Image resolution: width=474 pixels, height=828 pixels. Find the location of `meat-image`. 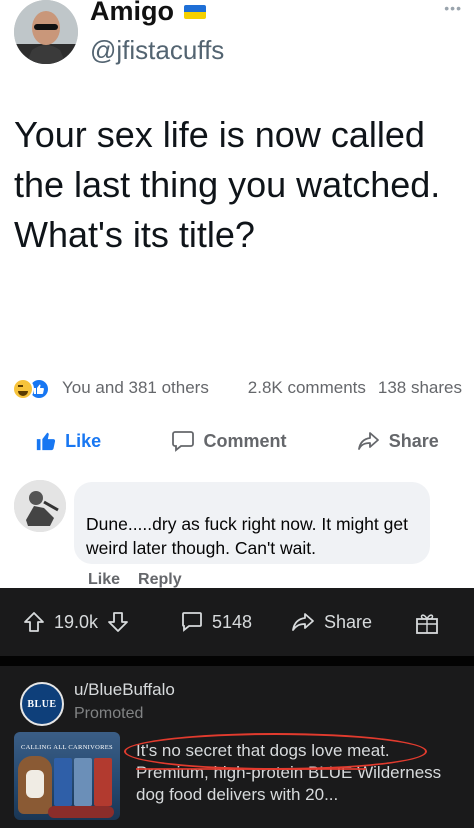

meat-image is located at coordinates (81, 812).